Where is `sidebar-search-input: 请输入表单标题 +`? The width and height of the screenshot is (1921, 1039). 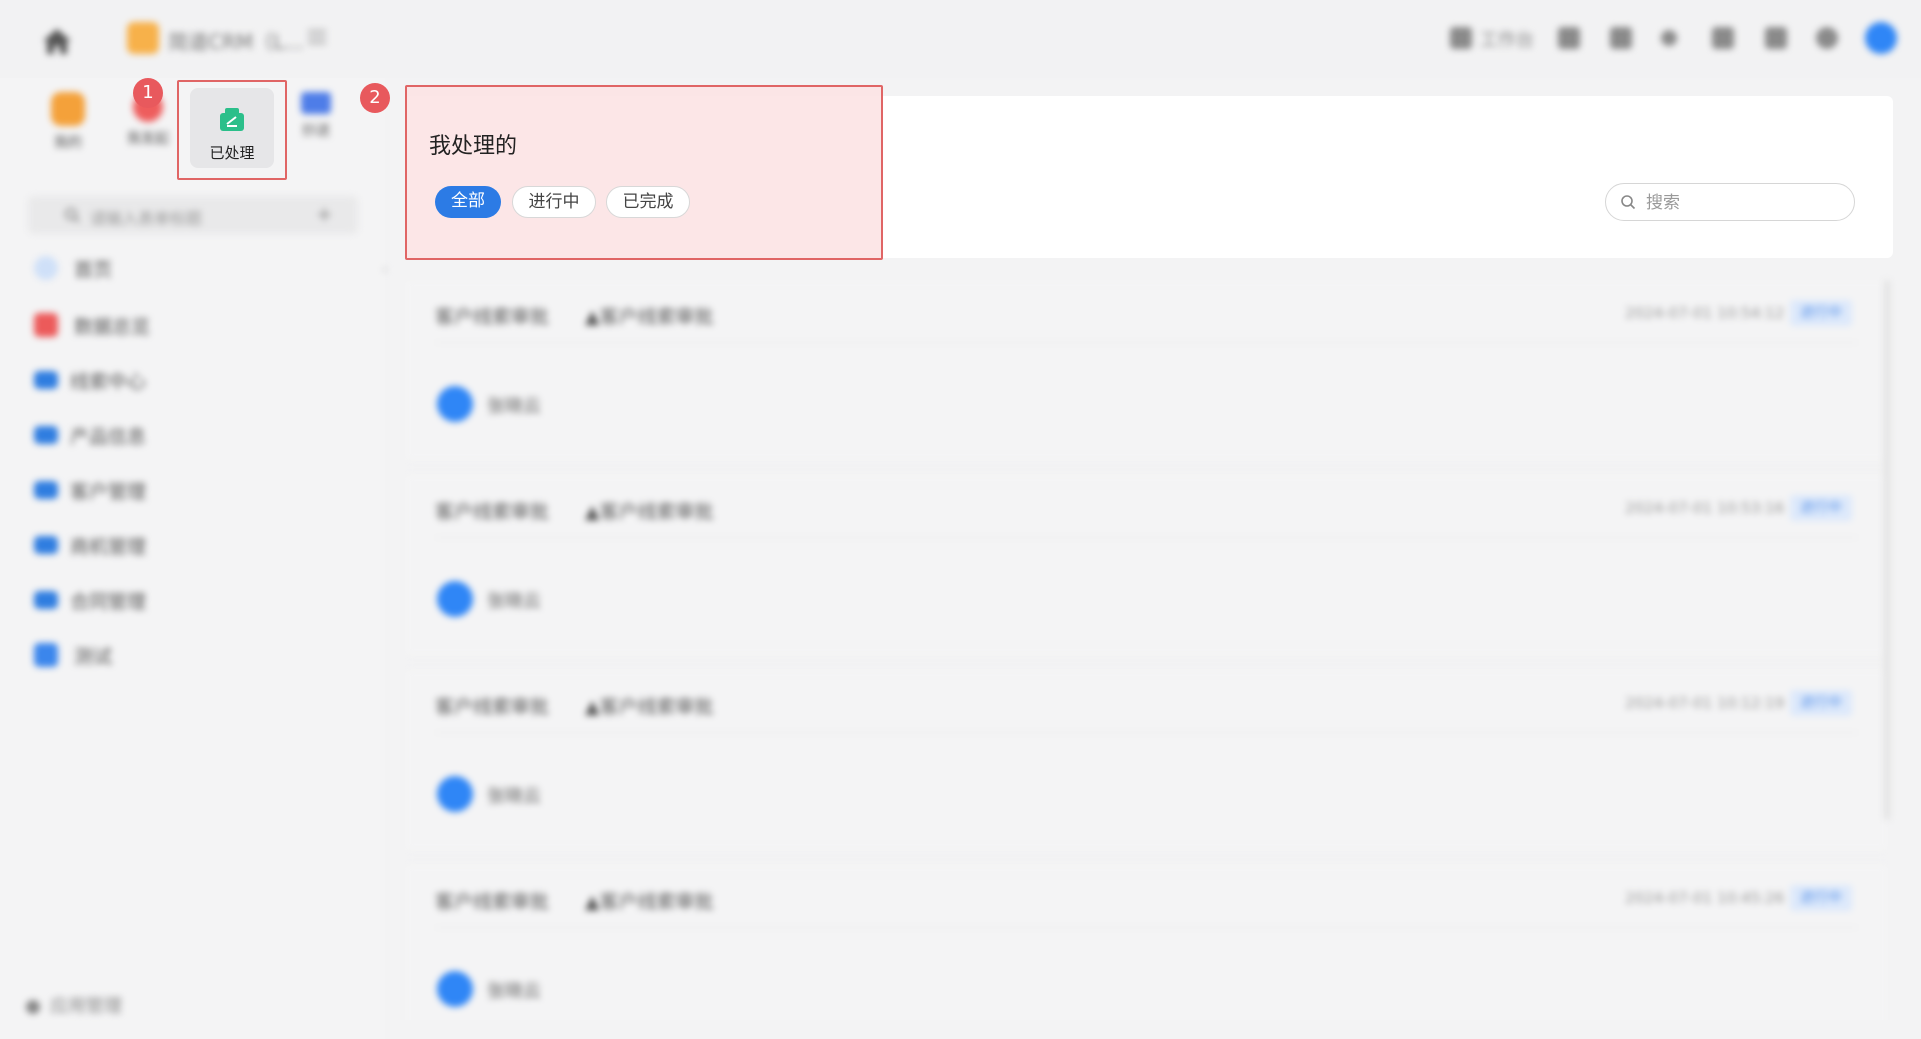 sidebar-search-input: 请输入表单标题 + is located at coordinates (193, 215).